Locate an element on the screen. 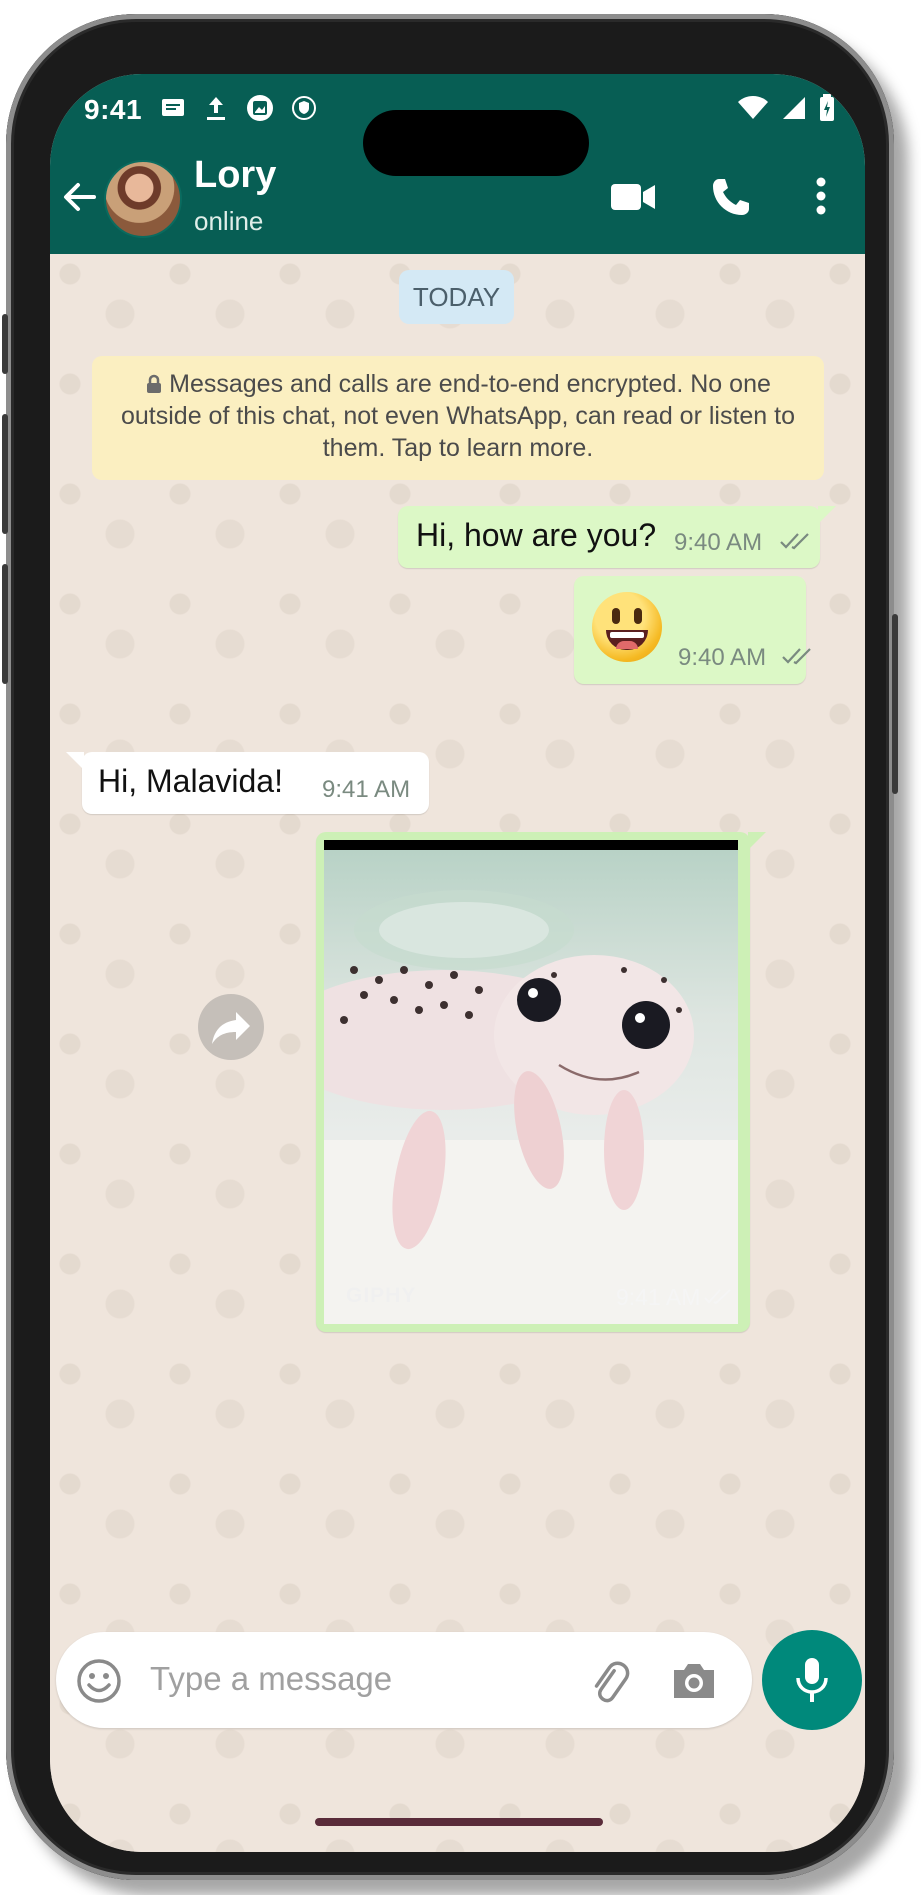  attach-paperclip-icon is located at coordinates (608, 1682).